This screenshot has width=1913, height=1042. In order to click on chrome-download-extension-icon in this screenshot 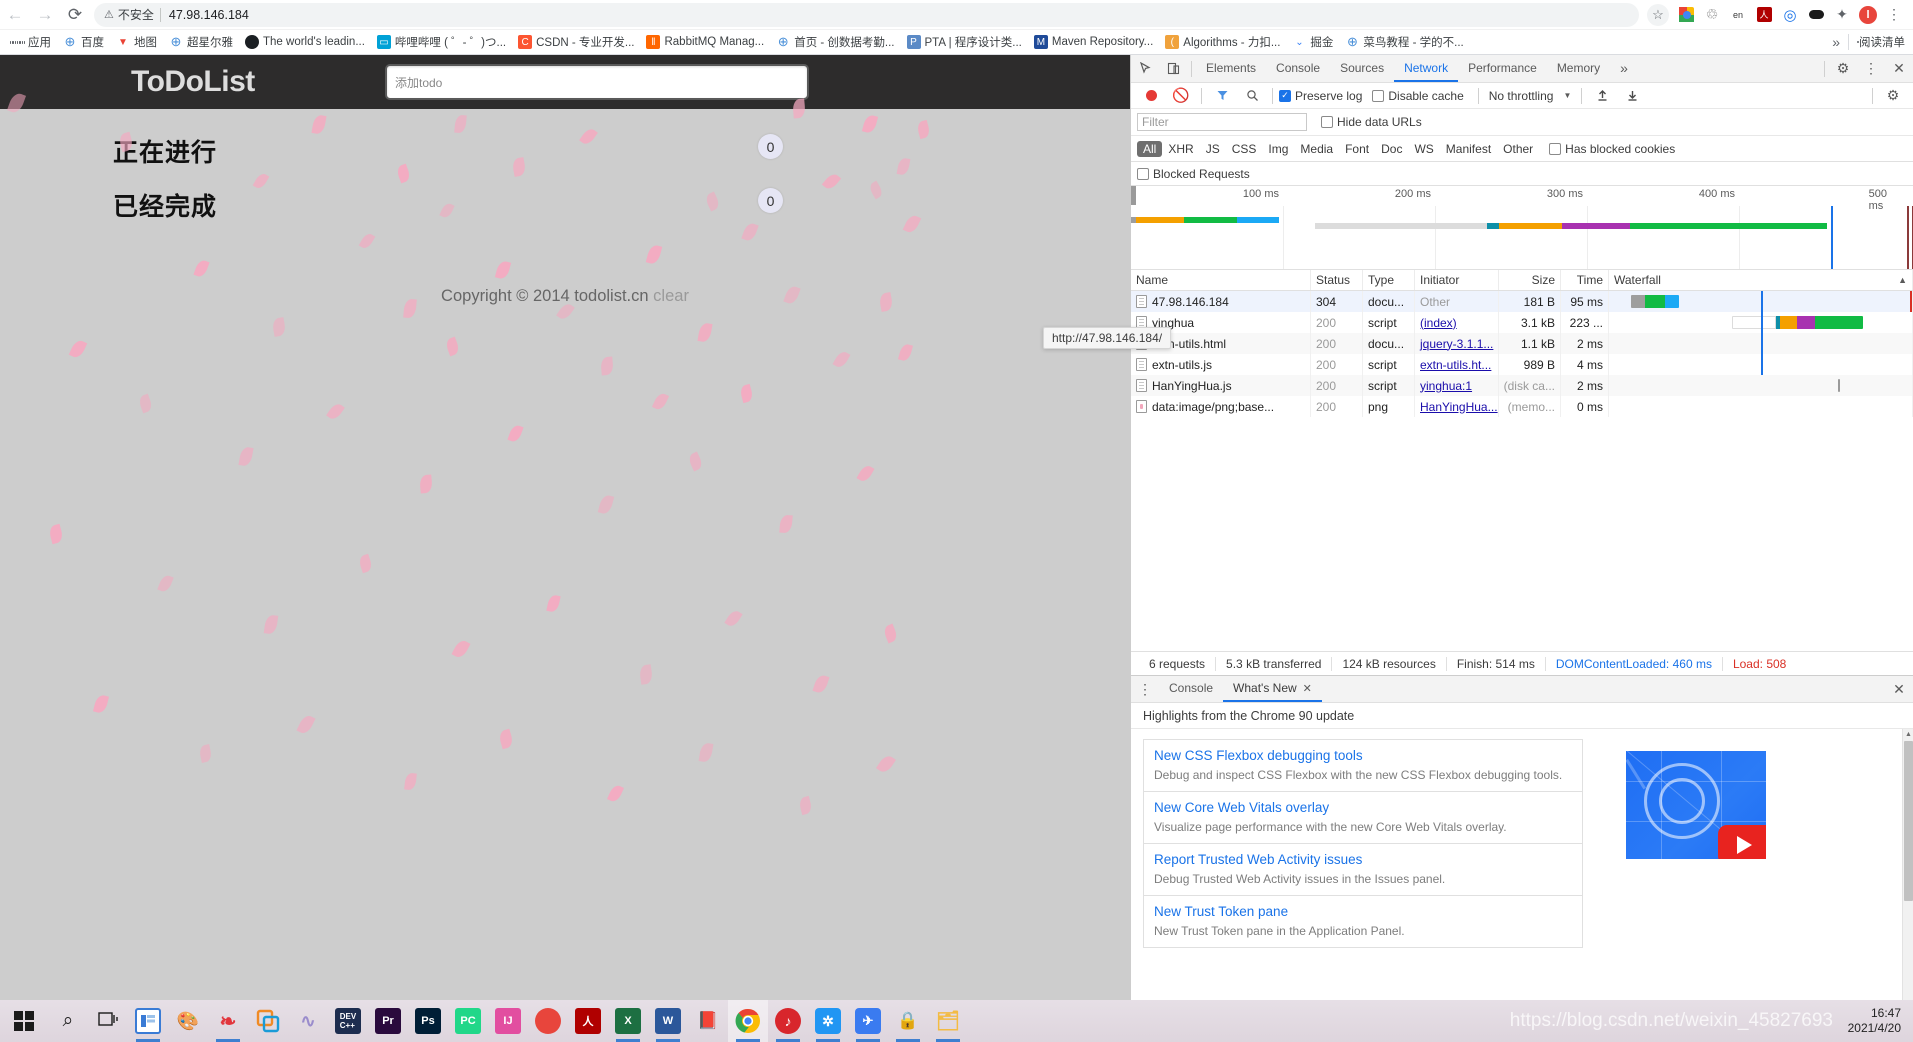, I will do `click(1686, 15)`.